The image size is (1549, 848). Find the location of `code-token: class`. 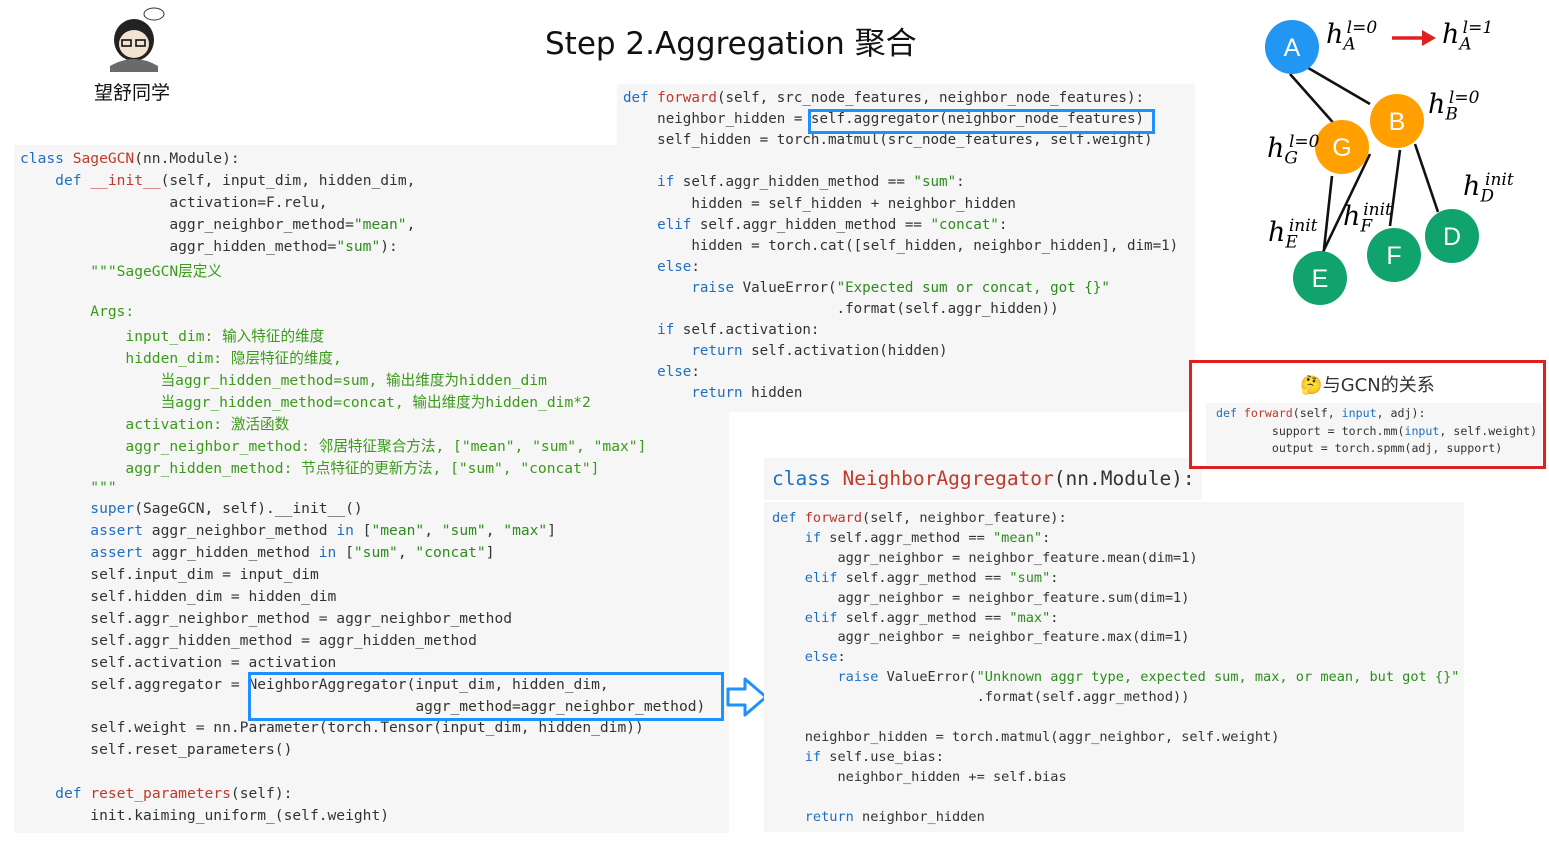

code-token: class is located at coordinates (807, 478).